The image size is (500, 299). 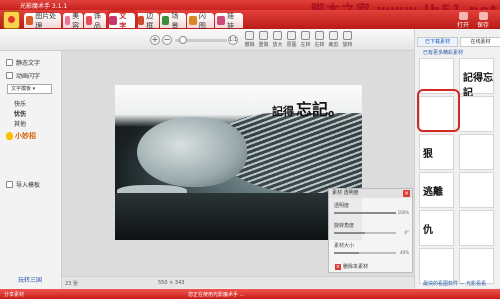 I want to click on thumb-text: 狠, so click(x=428, y=154).